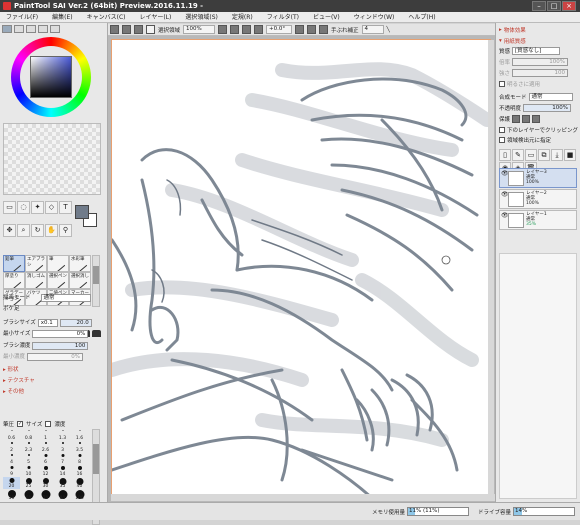 Image resolution: width=580 pixels, height=525 pixels. What do you see at coordinates (7, 29) in the screenshot?
I see `color-wheel-tab` at bounding box center [7, 29].